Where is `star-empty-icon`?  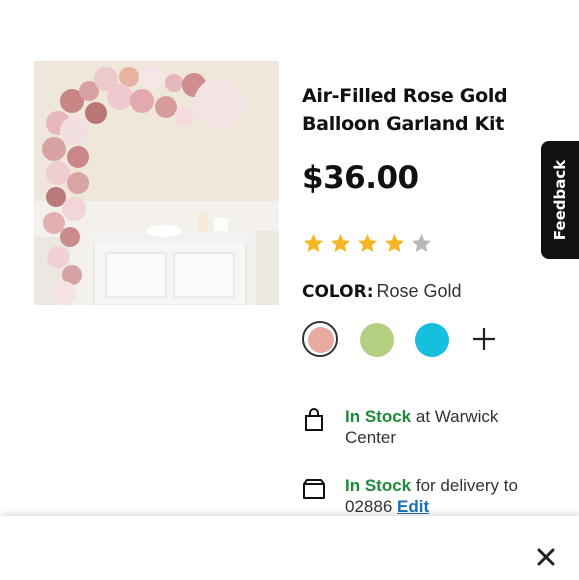 star-empty-icon is located at coordinates (421, 243).